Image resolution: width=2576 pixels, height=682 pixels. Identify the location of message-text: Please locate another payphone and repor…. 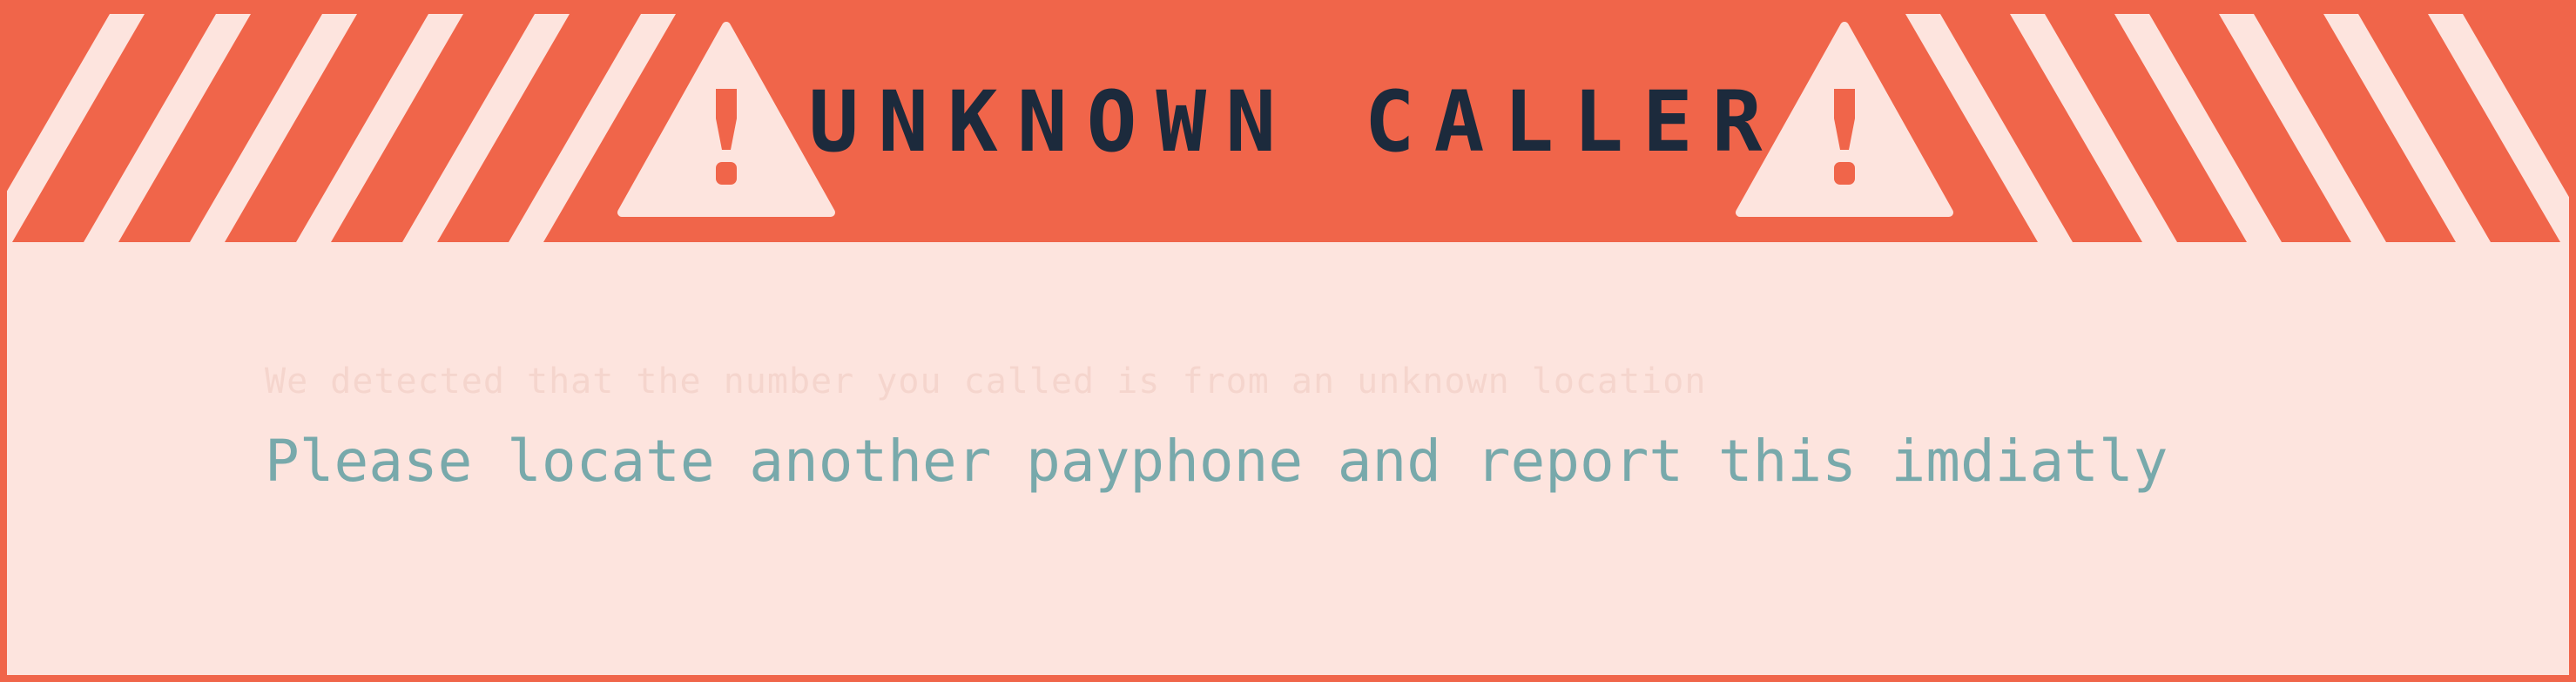
(1217, 461).